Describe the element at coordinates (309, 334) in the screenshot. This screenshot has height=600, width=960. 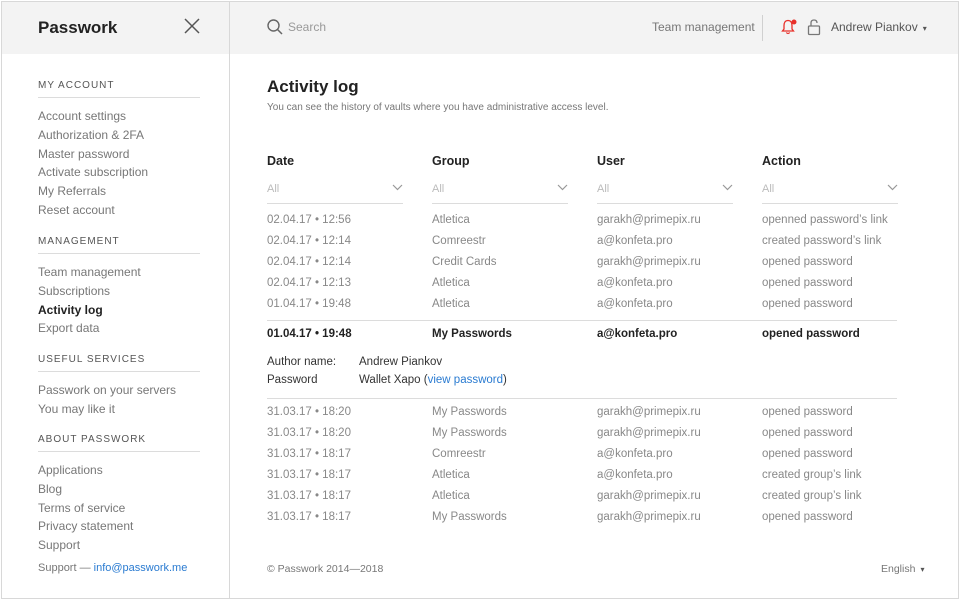
I see `cell-date: 01.04.17 • 19:48` at that location.